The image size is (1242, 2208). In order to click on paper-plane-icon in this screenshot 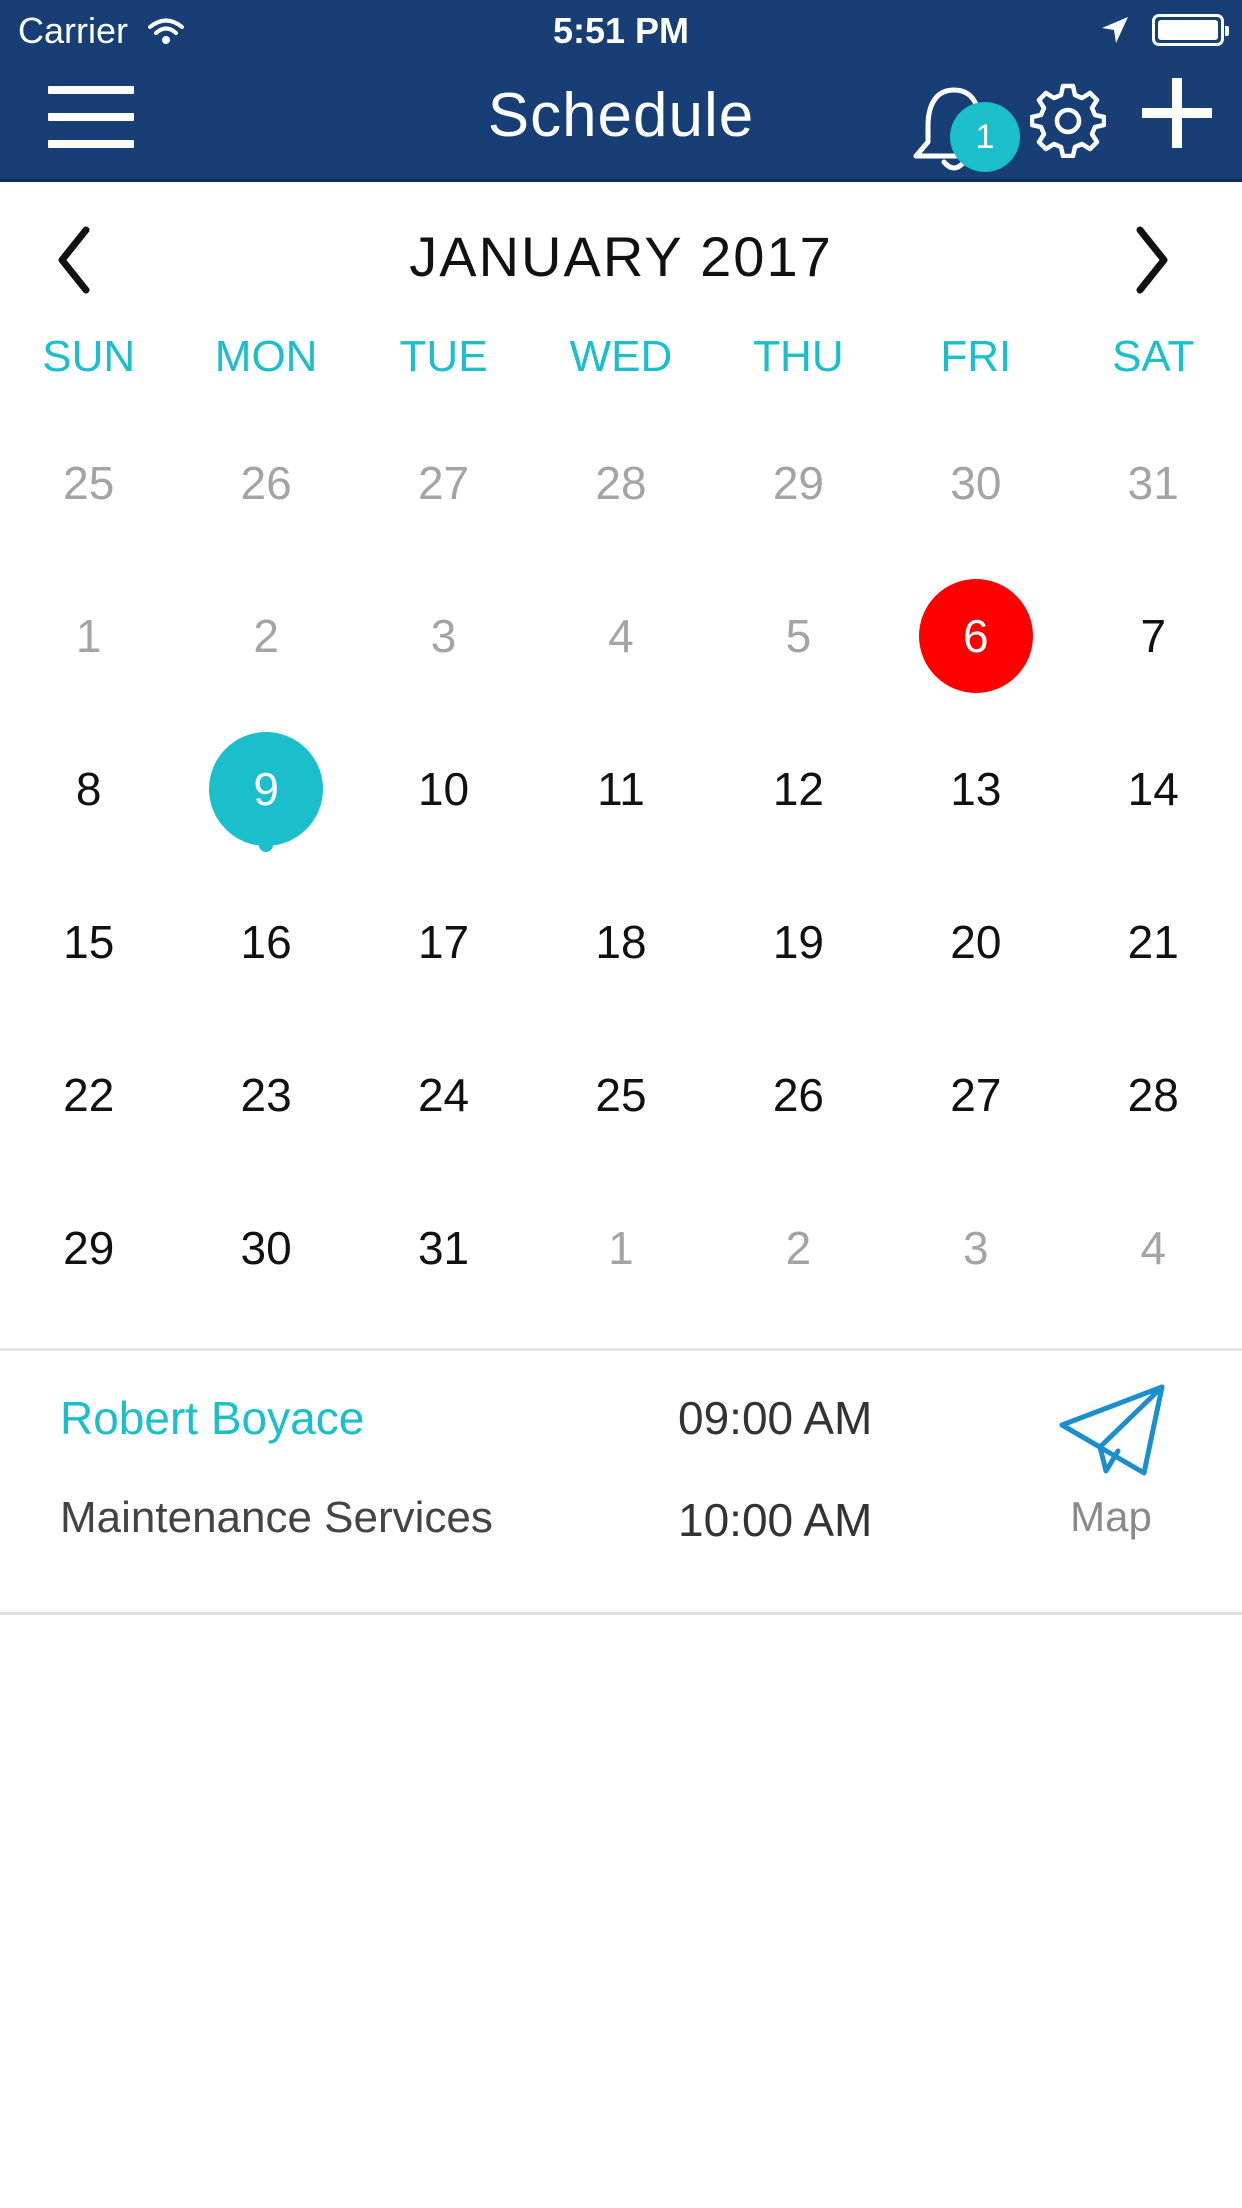, I will do `click(1112, 1430)`.